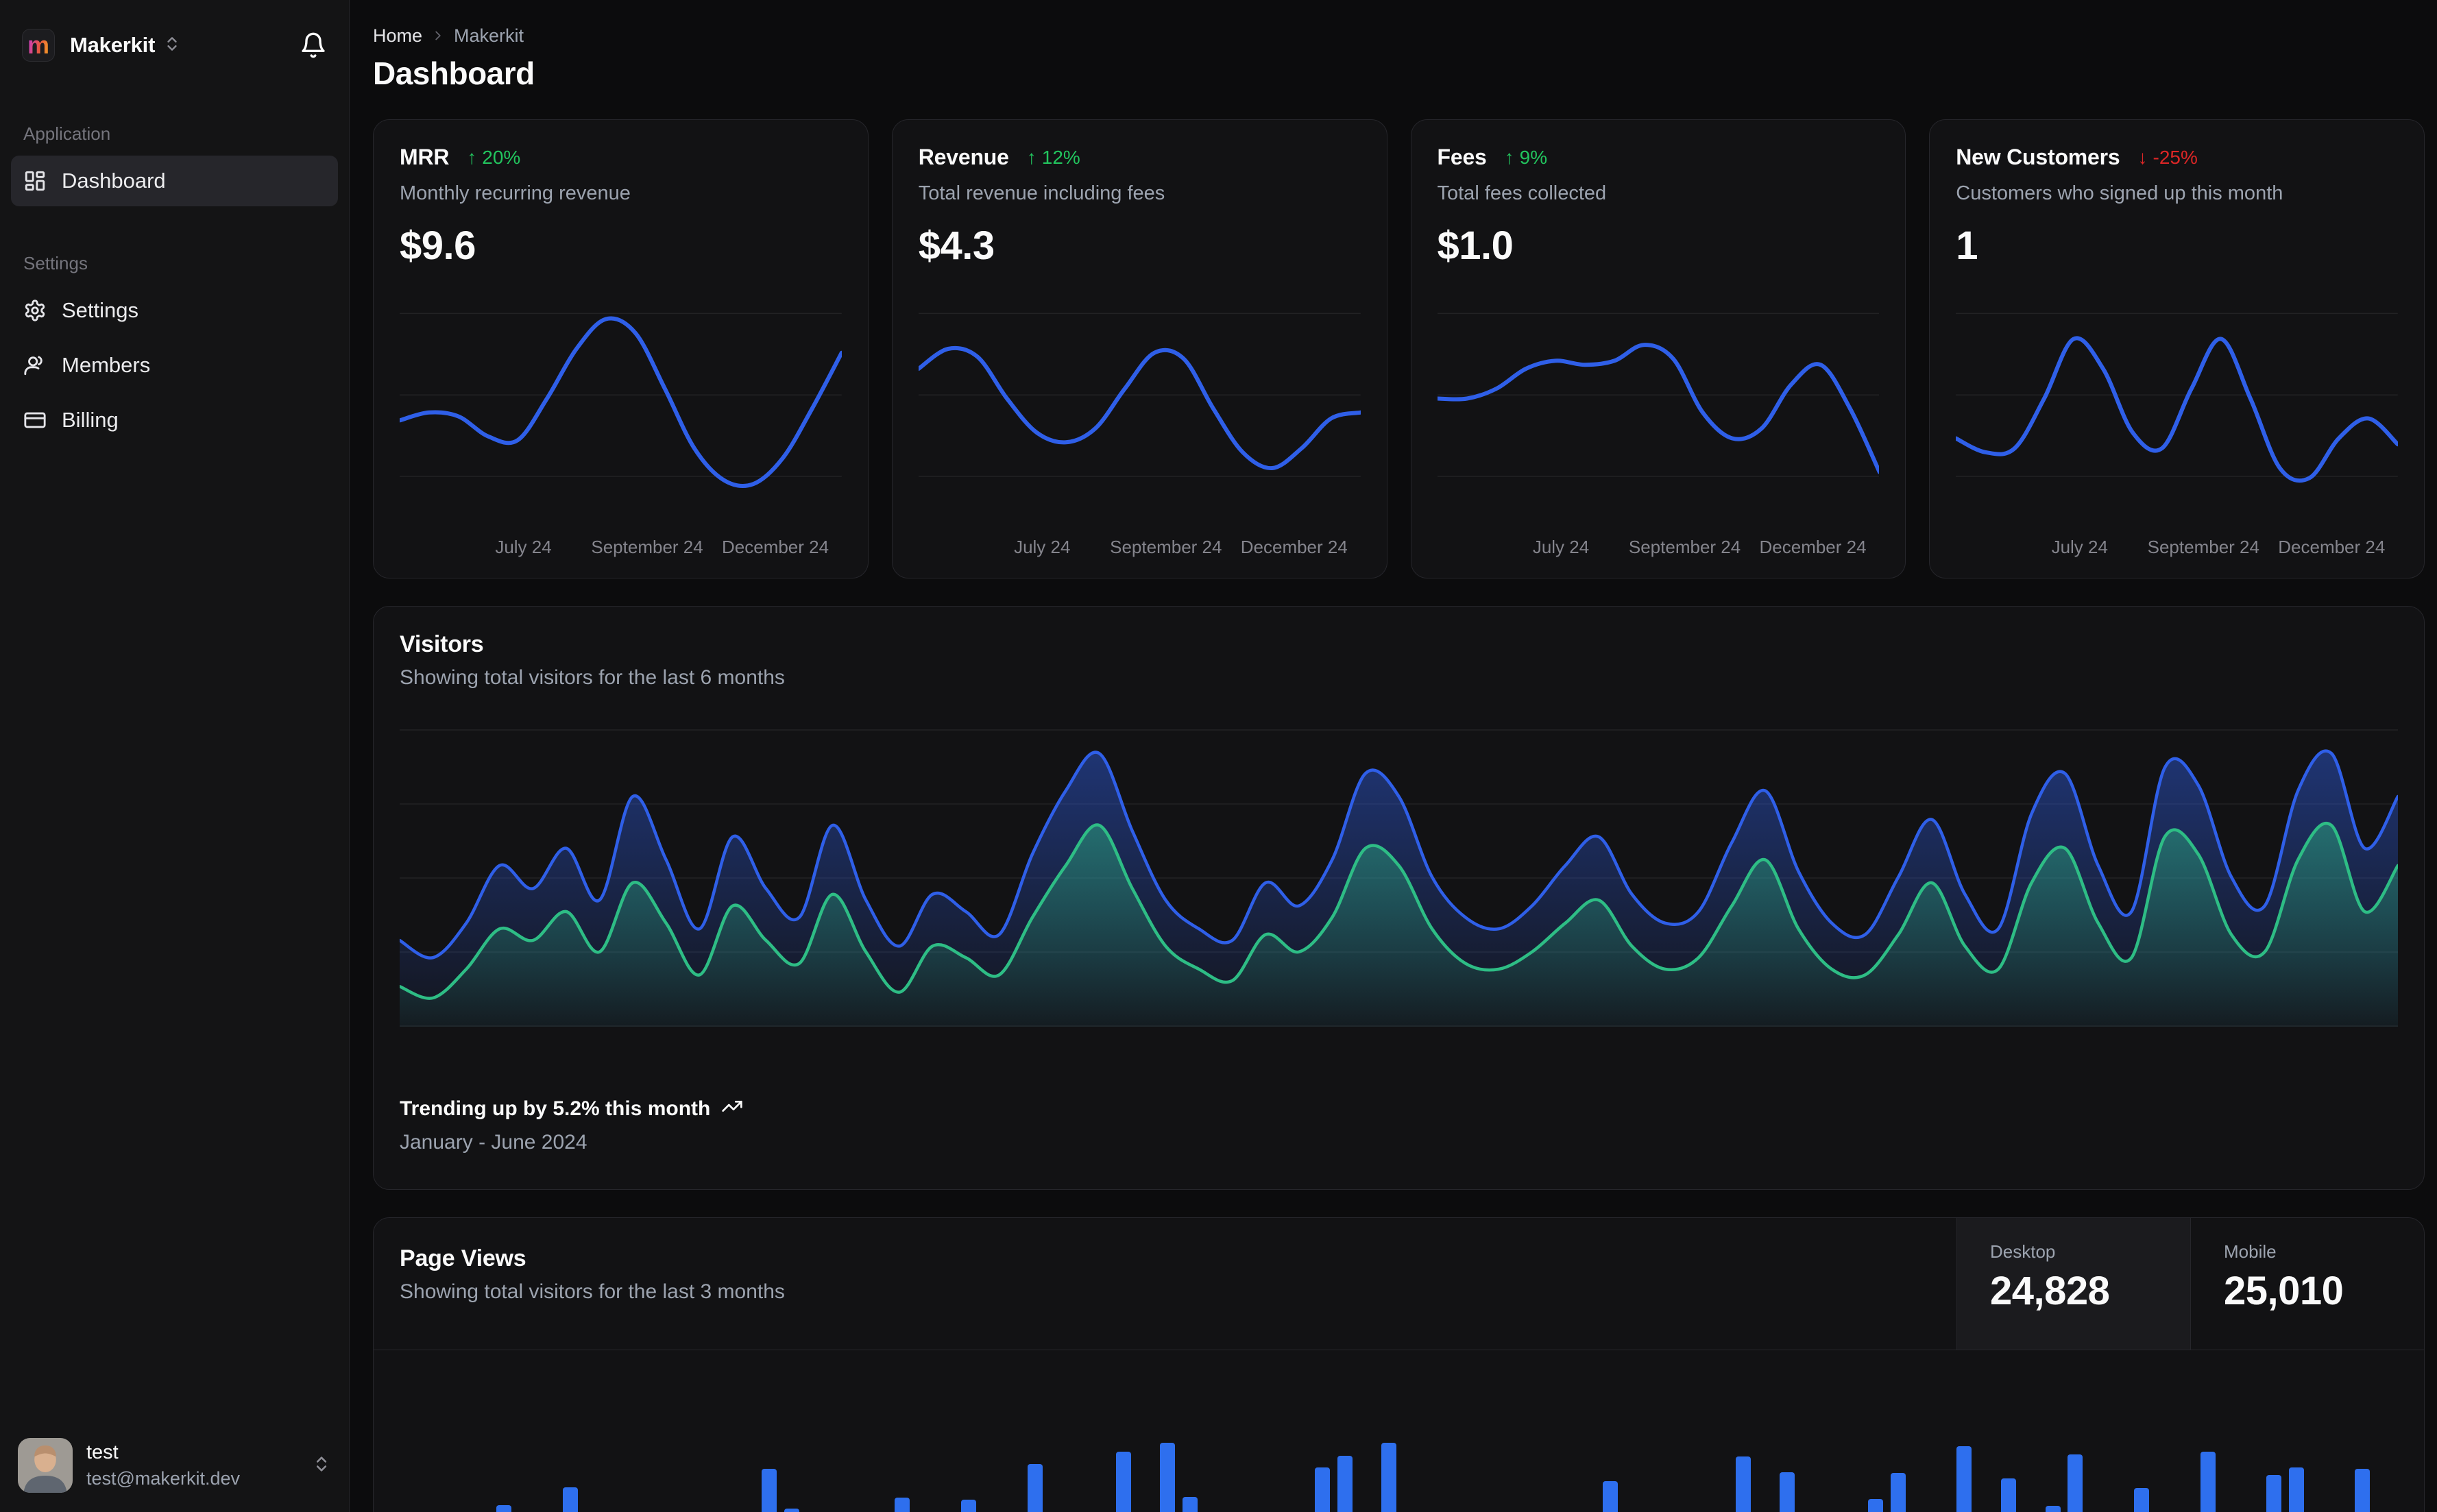 The width and height of the screenshot is (2437, 1512). I want to click on sidebar-item-label: Members, so click(106, 365).